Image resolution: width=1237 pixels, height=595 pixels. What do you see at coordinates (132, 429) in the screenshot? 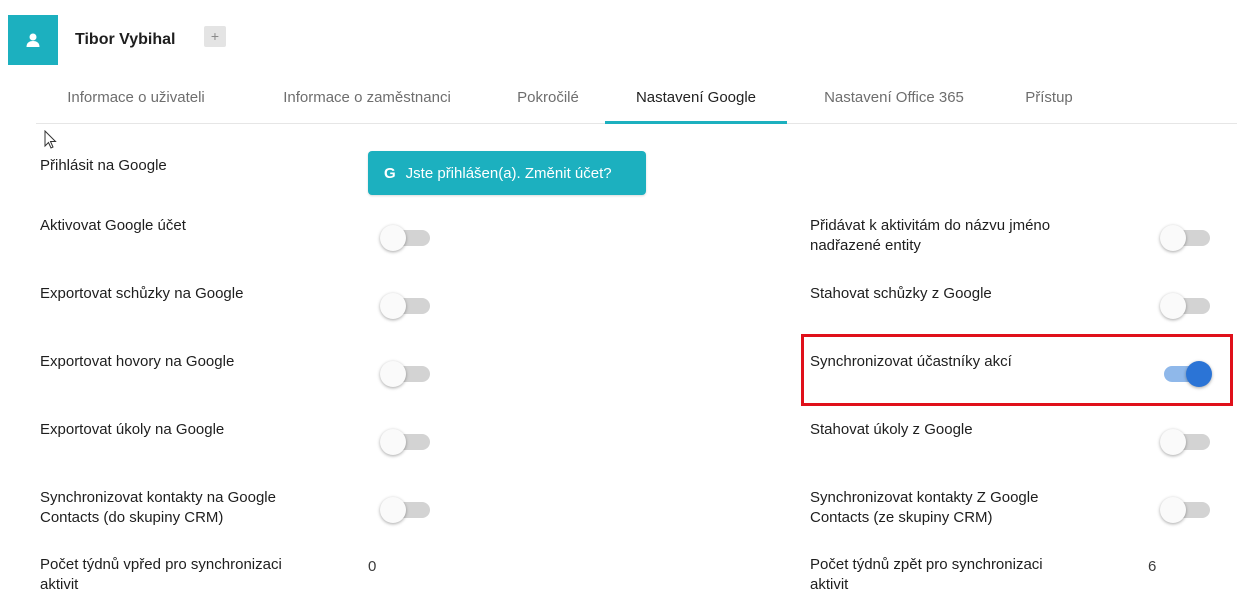
I see `export-tasks-label: Exportovat úkoly na Google` at bounding box center [132, 429].